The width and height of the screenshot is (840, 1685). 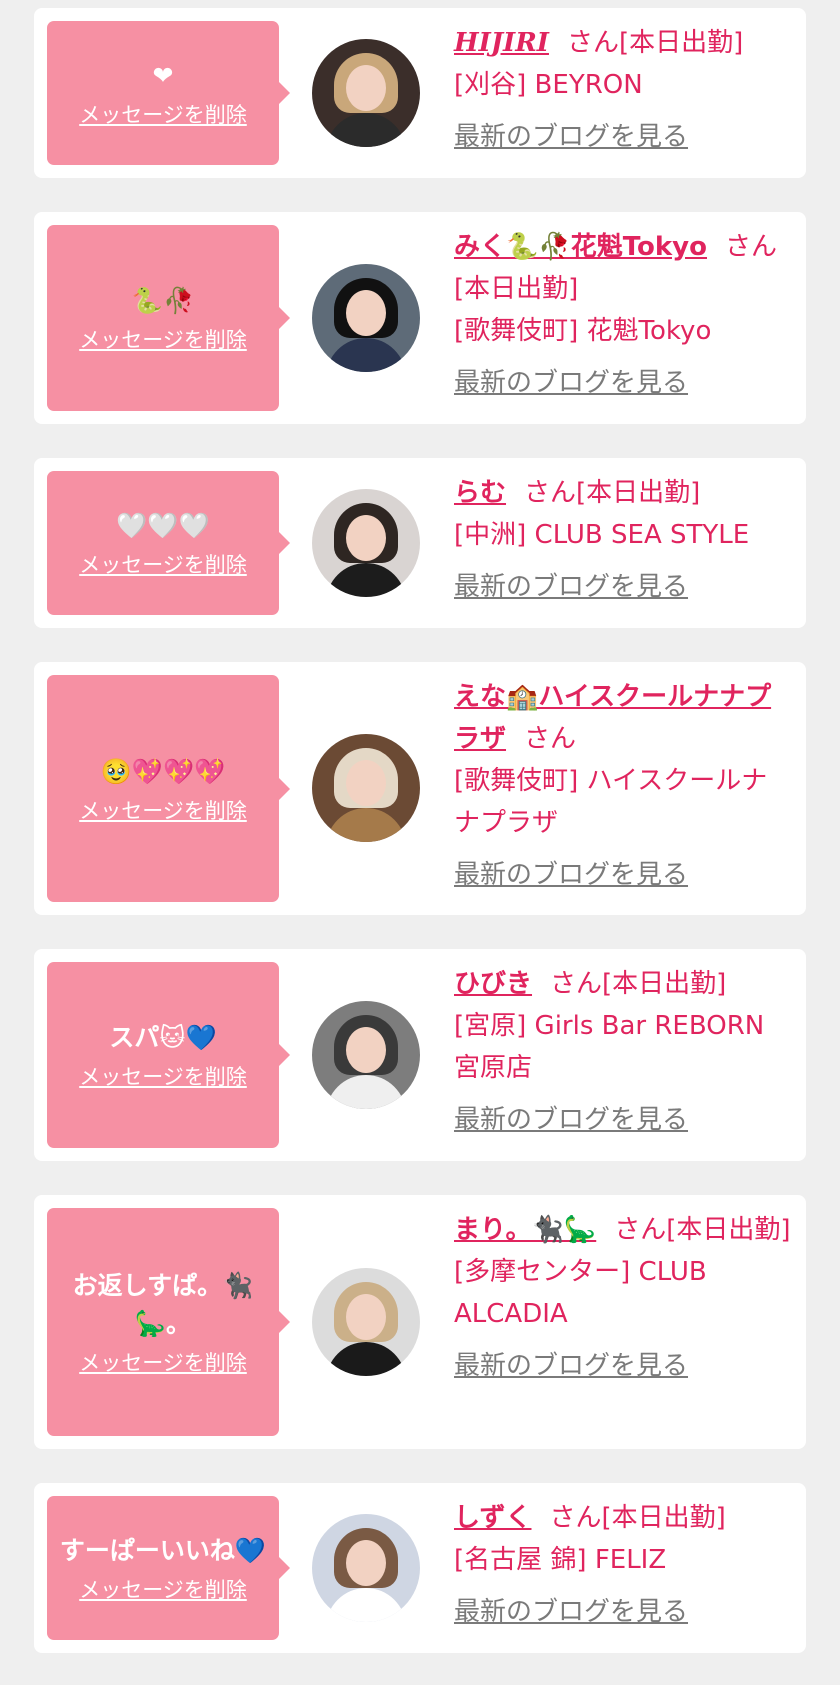 I want to click on message-bubble: すーぱーいいね💙 メッセージを削除, so click(x=168, y=1568).